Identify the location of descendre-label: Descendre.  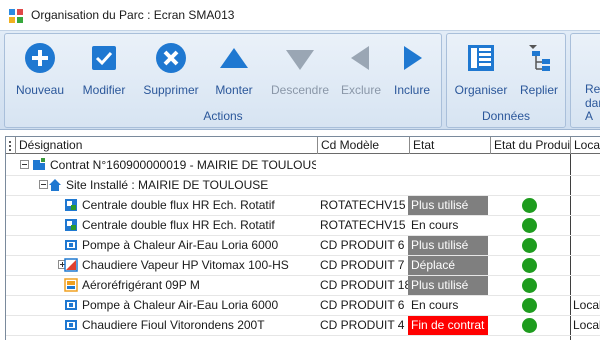
(300, 90).